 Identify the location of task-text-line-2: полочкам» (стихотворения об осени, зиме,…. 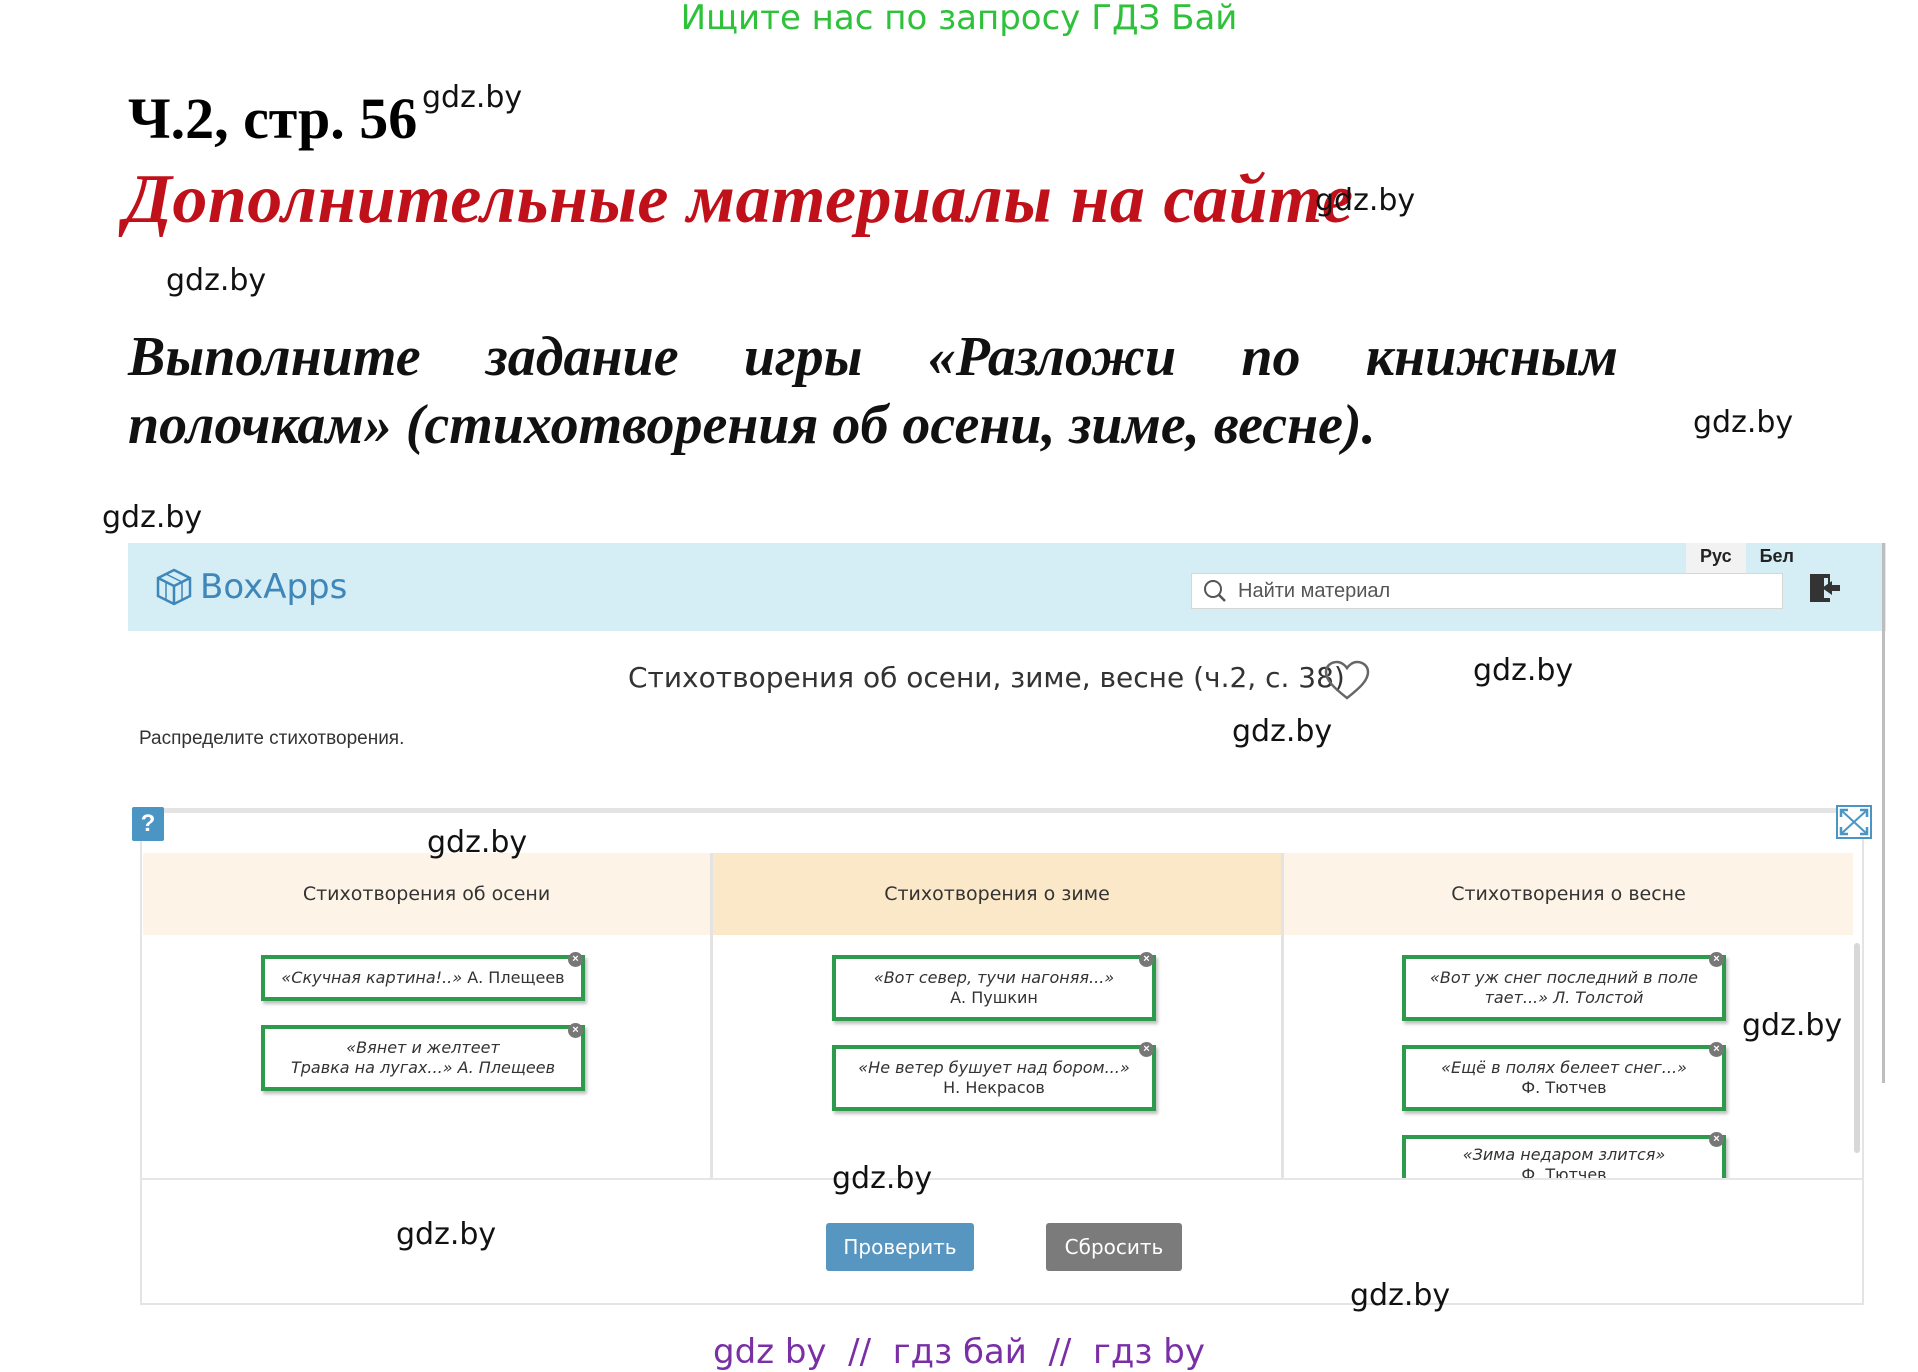
(752, 425).